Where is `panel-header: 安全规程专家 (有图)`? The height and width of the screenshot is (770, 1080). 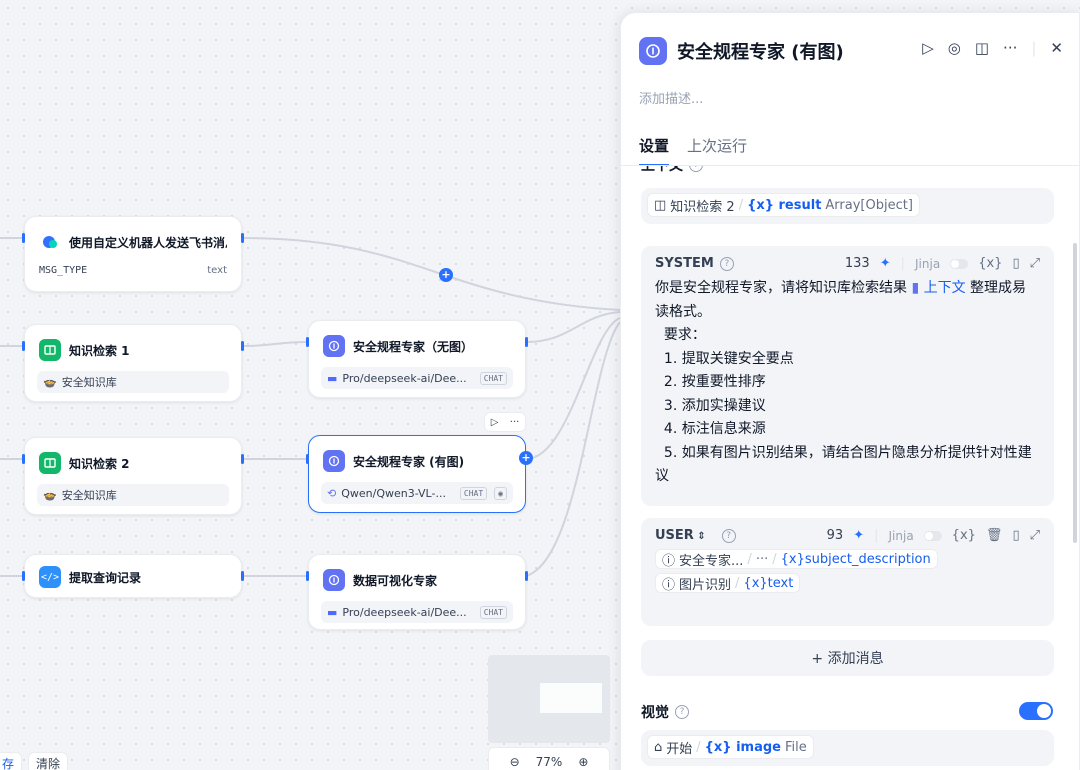 panel-header: 安全规程专家 (有图) is located at coordinates (741, 51).